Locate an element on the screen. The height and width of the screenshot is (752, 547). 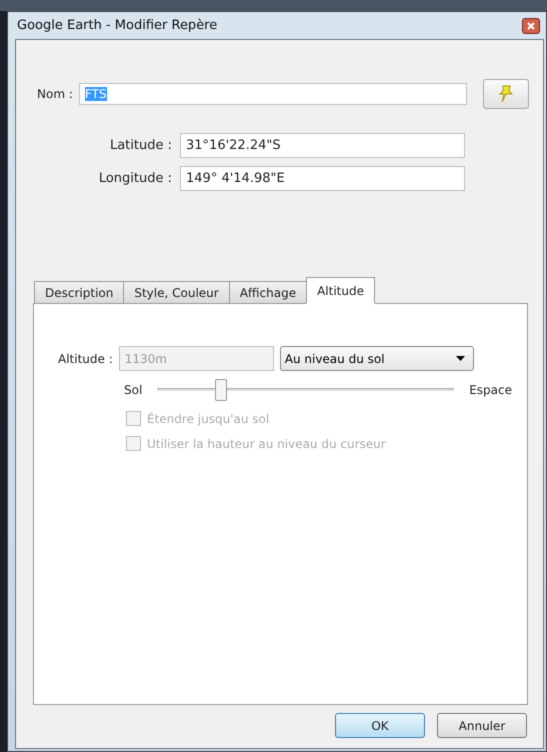
checkbox-label: Étendre jusqu'au sol is located at coordinates (208, 419).